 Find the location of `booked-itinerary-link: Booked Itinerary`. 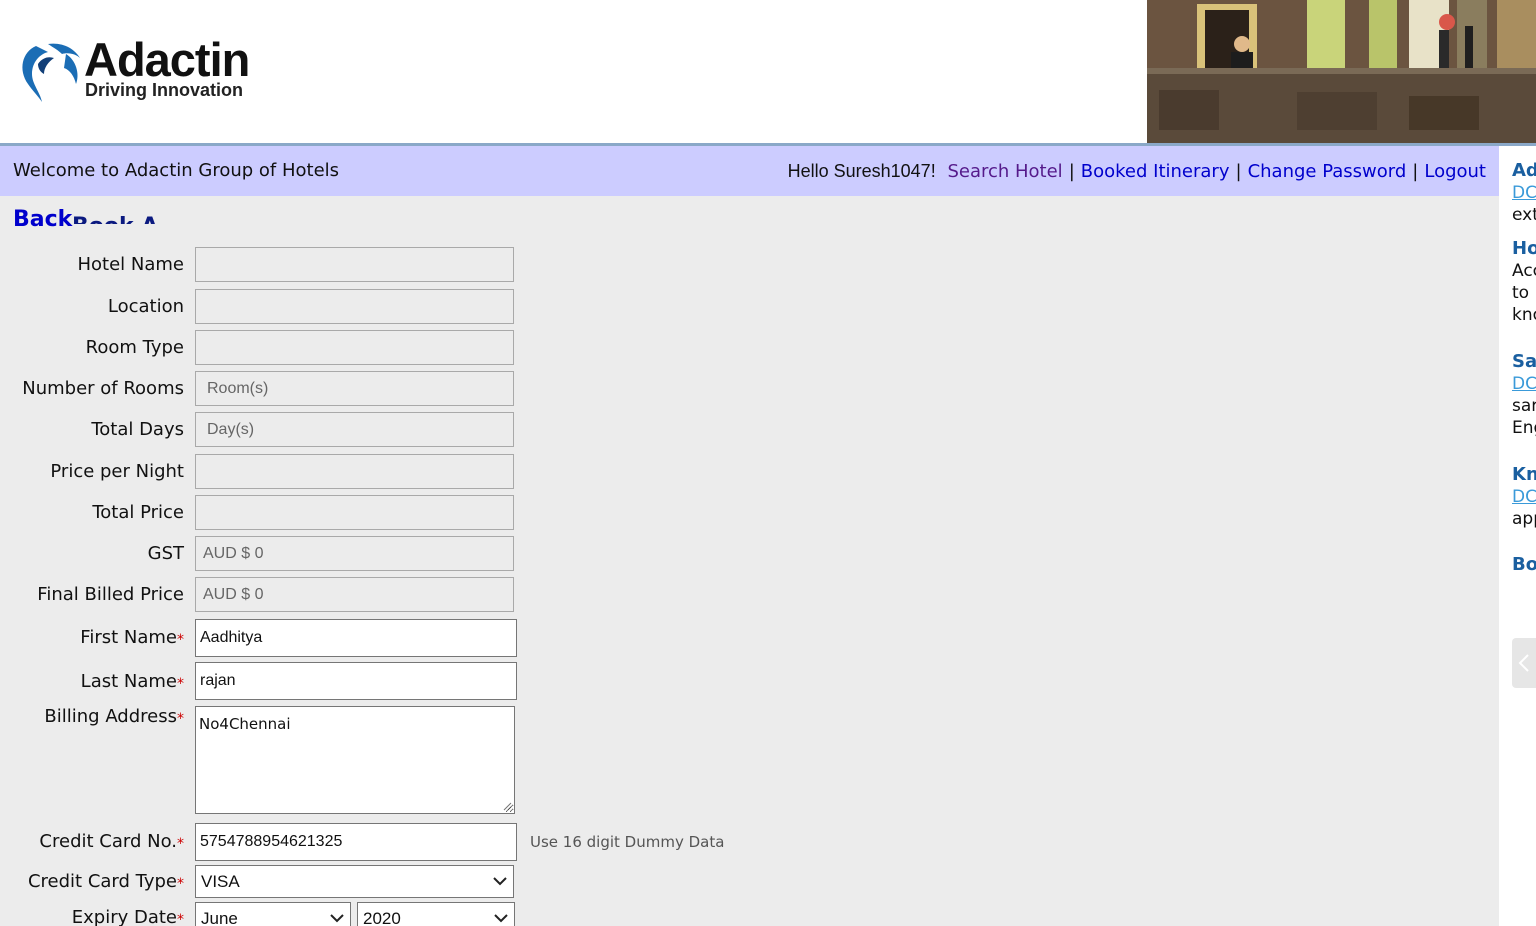

booked-itinerary-link: Booked Itinerary is located at coordinates (1155, 171).